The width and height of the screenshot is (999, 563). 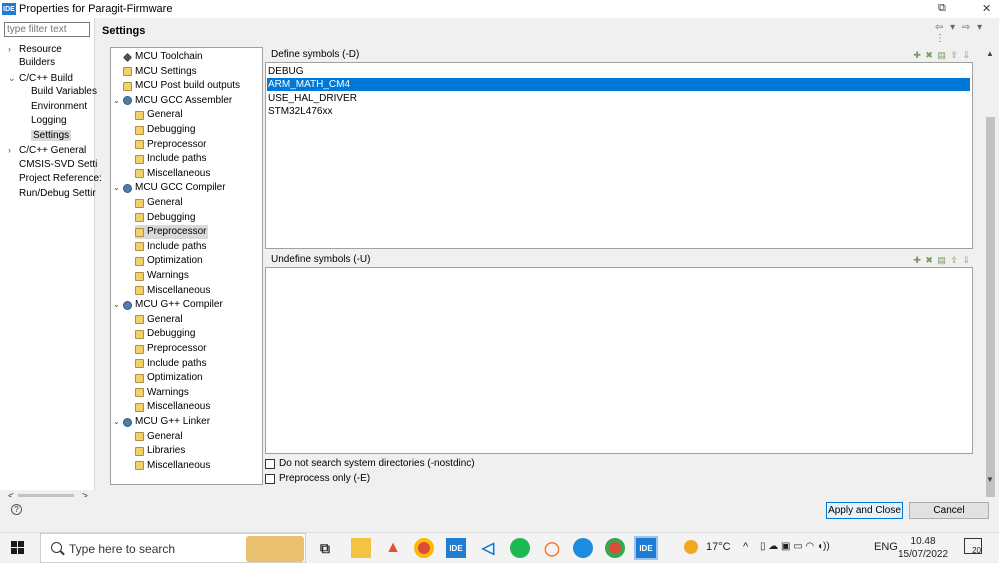 What do you see at coordinates (942, 55) in the screenshot?
I see `define-toolbar-icons: ✚ ✖ ▤ ⇧ ⇩` at bounding box center [942, 55].